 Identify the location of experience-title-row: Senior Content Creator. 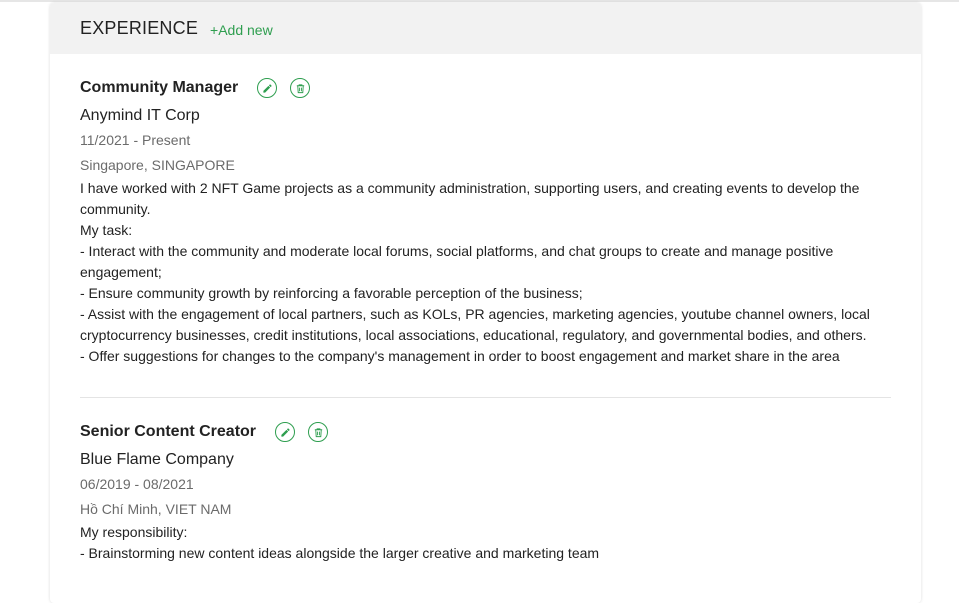
(485, 432).